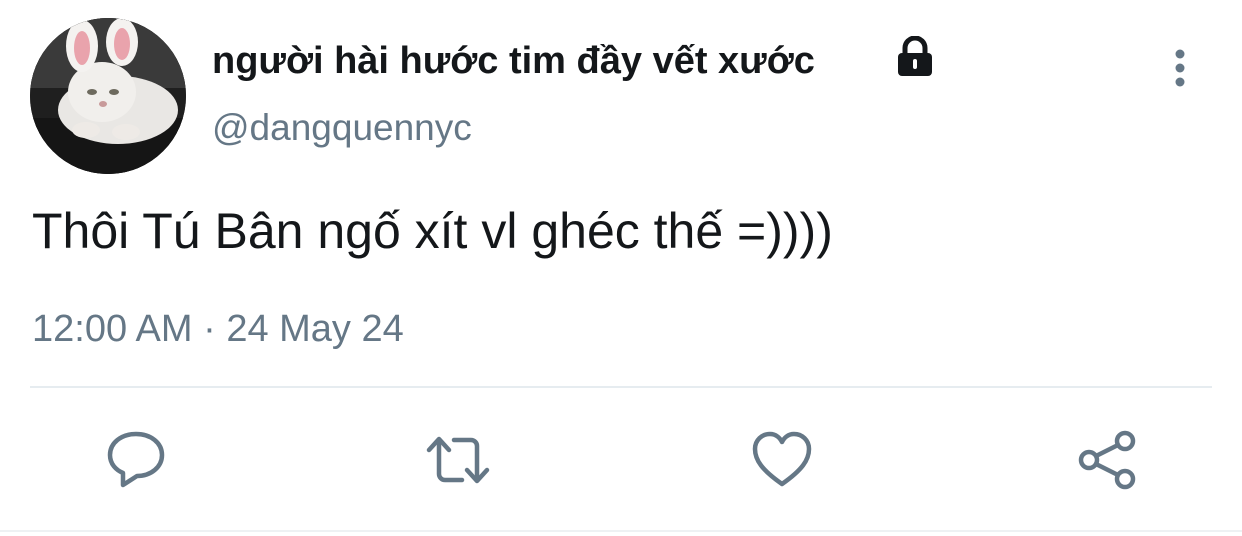  What do you see at coordinates (513, 61) in the screenshot?
I see `display-name: người hài hước tim đầy vết xước` at bounding box center [513, 61].